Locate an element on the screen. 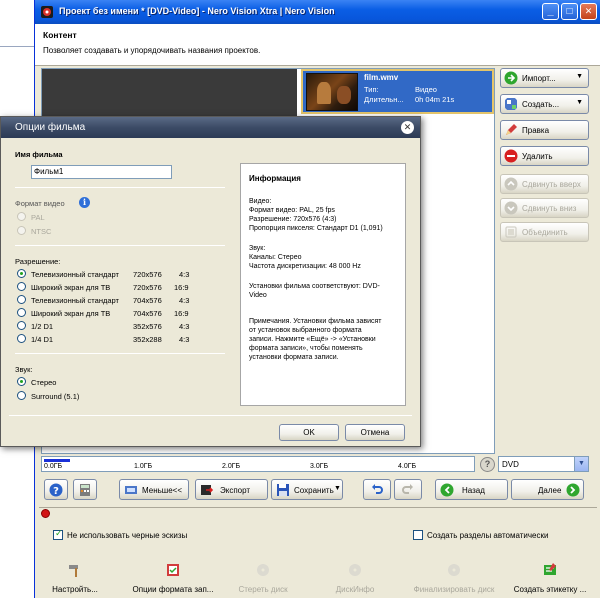  film-strip-icon is located at coordinates (131, 490).